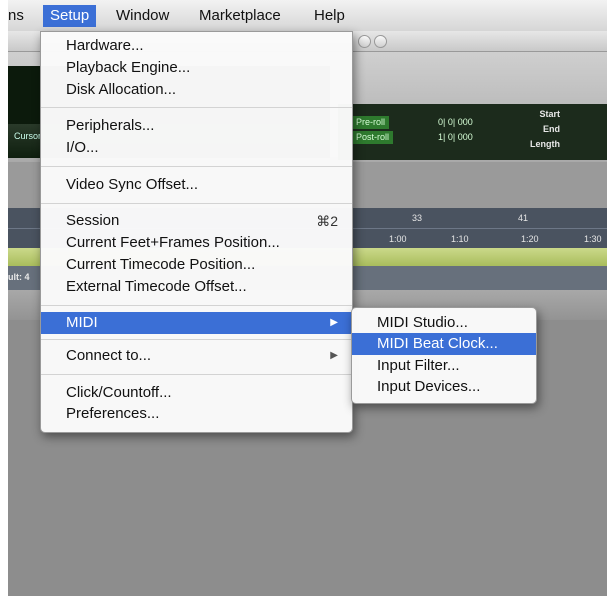  What do you see at coordinates (549, 114) in the screenshot?
I see `selection-start-label: Start` at bounding box center [549, 114].